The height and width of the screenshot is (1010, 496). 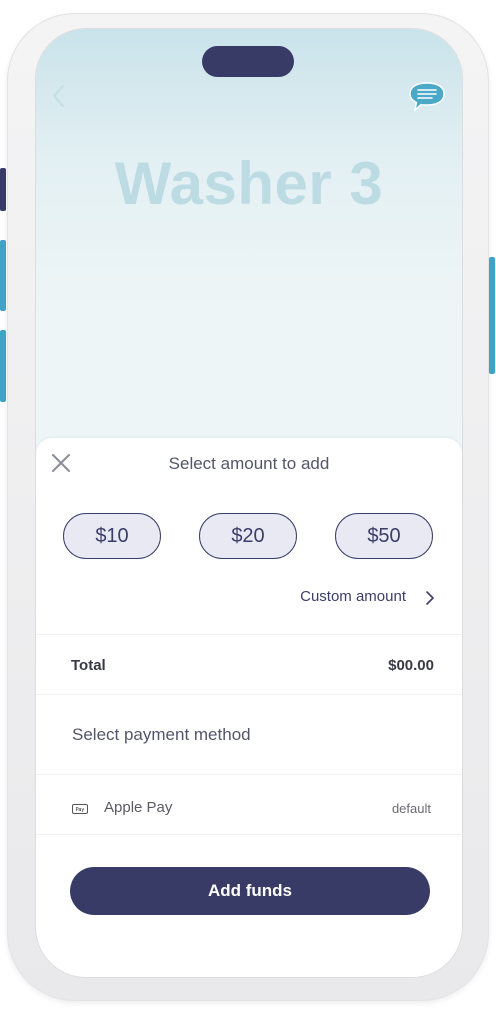 I want to click on chevron-right-icon, so click(x=430, y=598).